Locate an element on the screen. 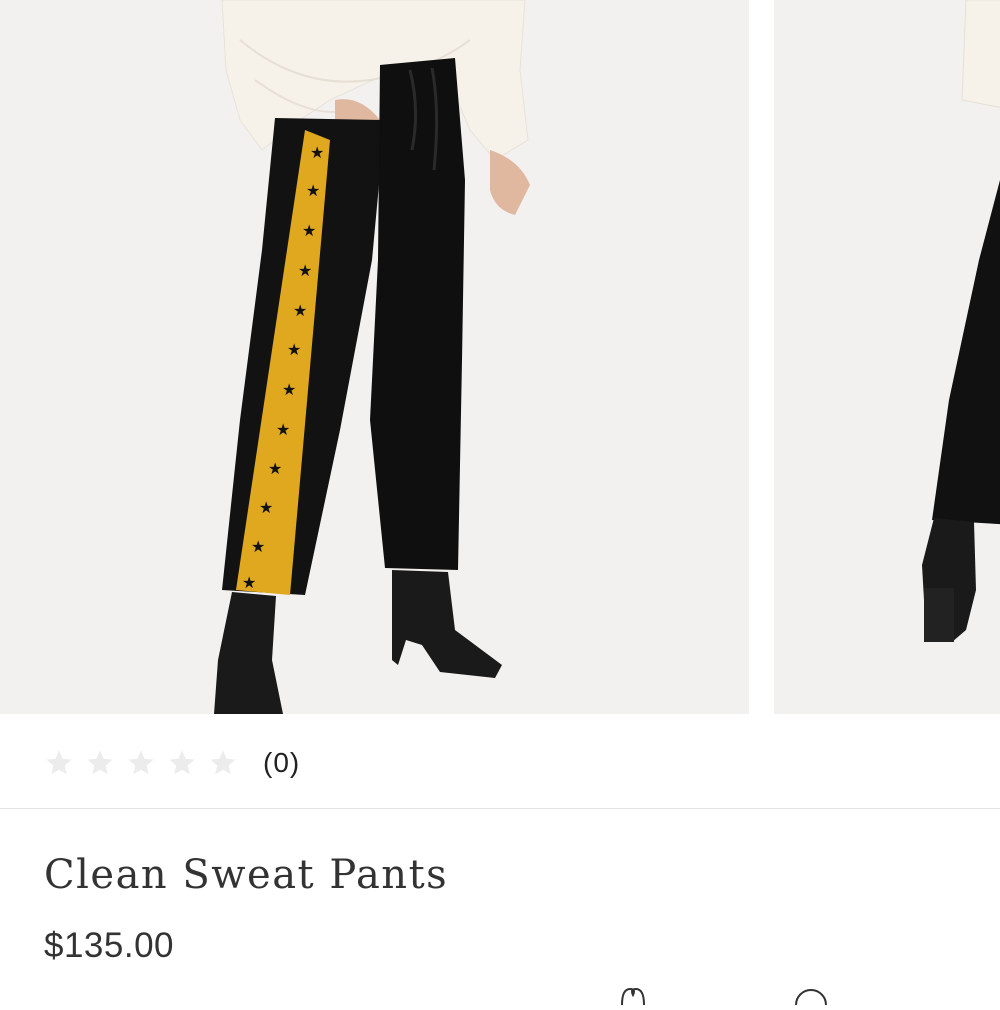 This screenshot has width=1000, height=1010. review-count: (0) is located at coordinates (281, 763).